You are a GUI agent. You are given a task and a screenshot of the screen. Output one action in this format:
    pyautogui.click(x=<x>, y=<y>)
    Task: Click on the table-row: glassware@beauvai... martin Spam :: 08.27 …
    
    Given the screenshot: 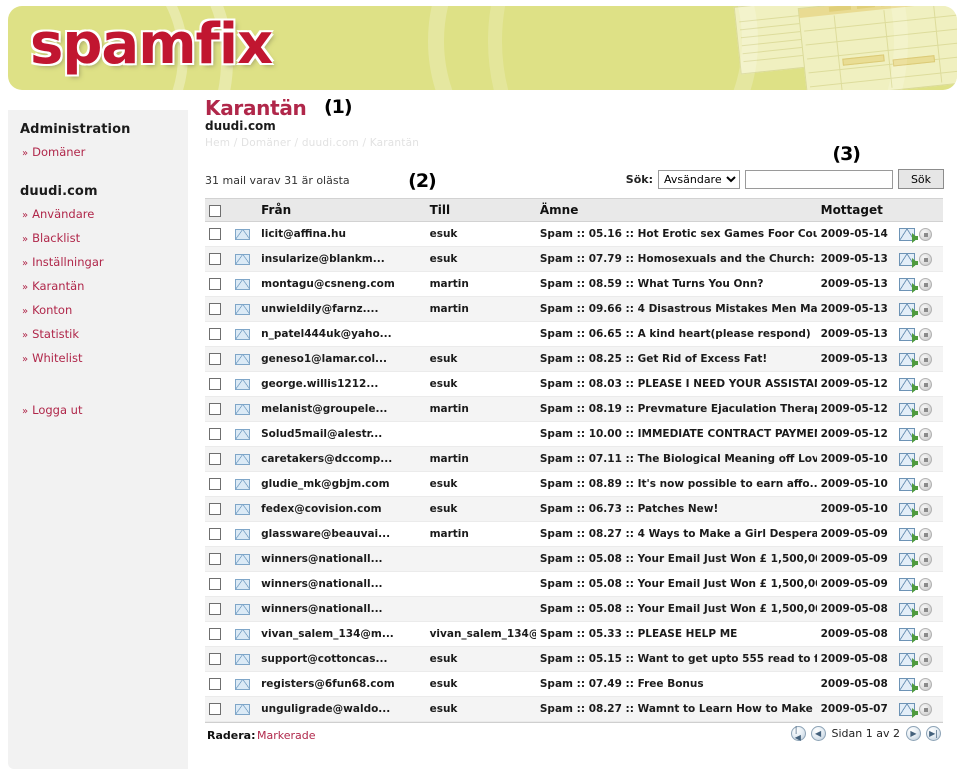 What is the action you would take?
    pyautogui.click(x=574, y=534)
    